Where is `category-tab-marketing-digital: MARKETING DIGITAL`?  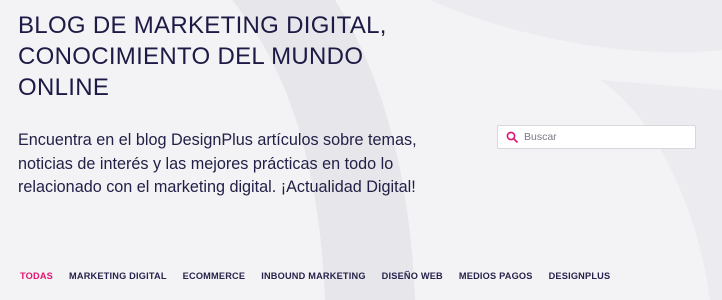
category-tab-marketing-digital: MARKETING DIGITAL is located at coordinates (118, 276).